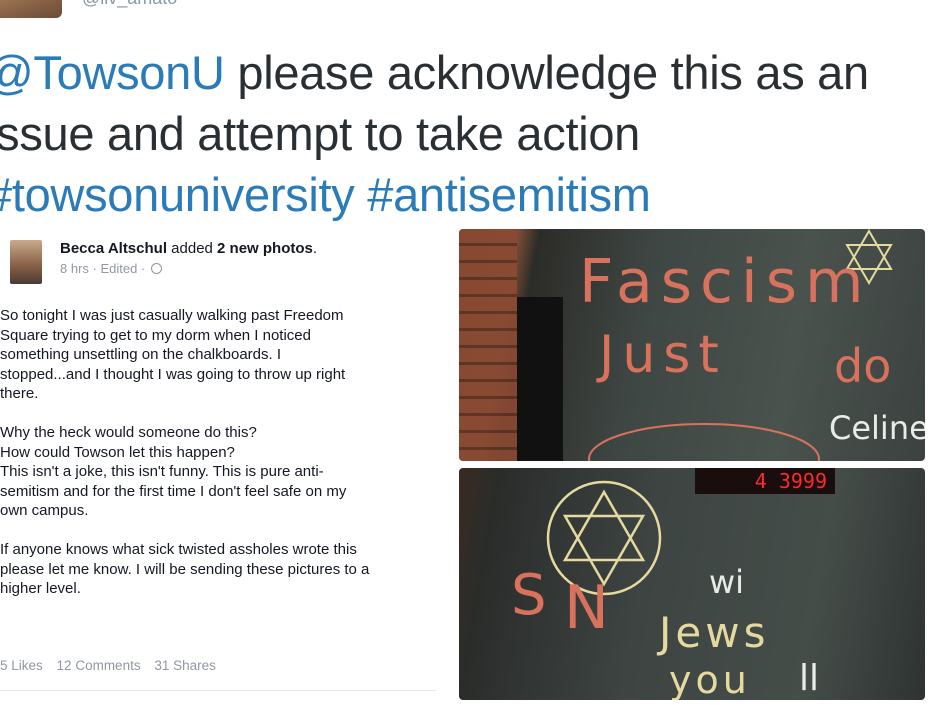 The width and height of the screenshot is (930, 705). What do you see at coordinates (488, 345) in the screenshot?
I see `brick-wall` at bounding box center [488, 345].